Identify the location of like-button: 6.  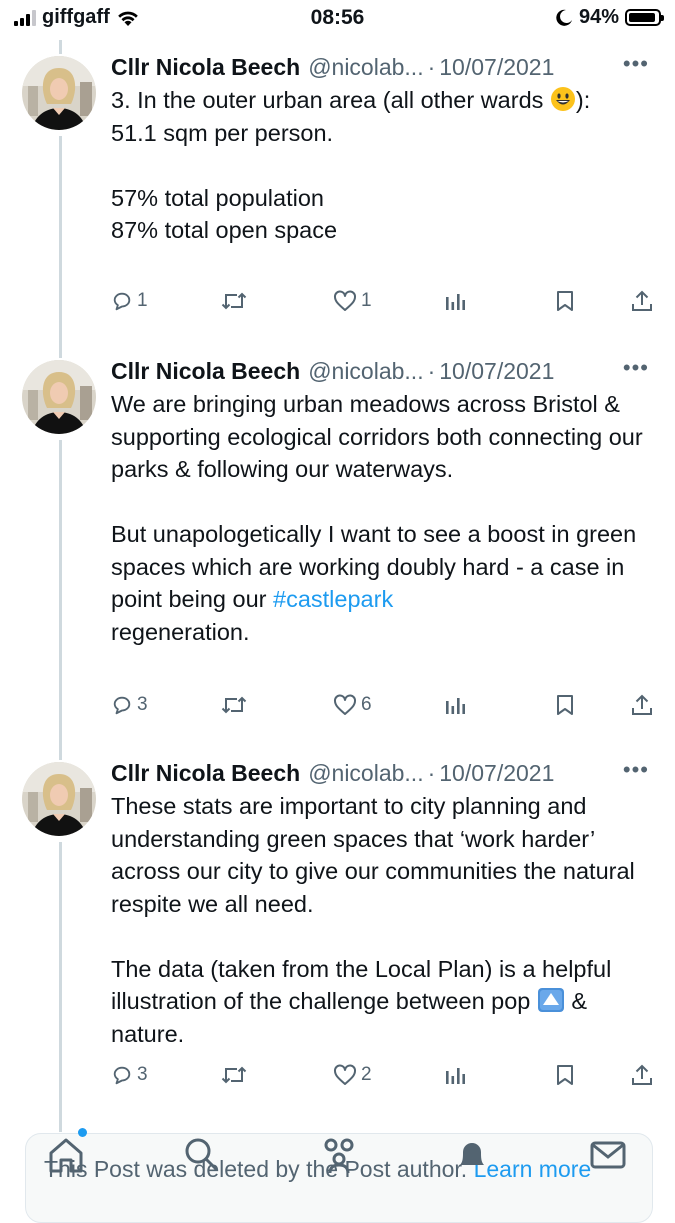
(352, 705).